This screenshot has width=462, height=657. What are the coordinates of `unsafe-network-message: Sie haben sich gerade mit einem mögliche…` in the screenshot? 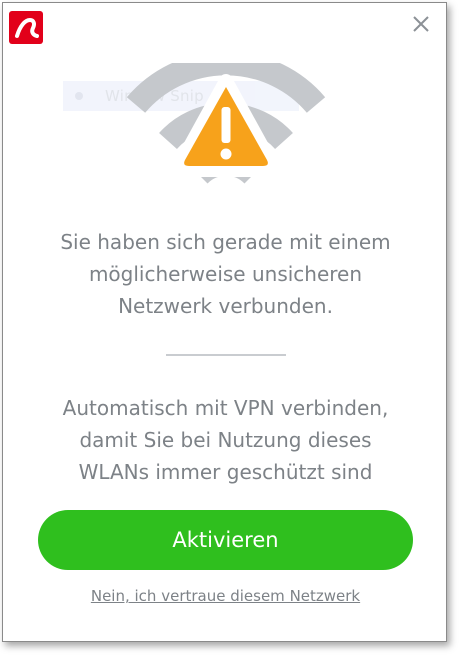 It's located at (225, 274).